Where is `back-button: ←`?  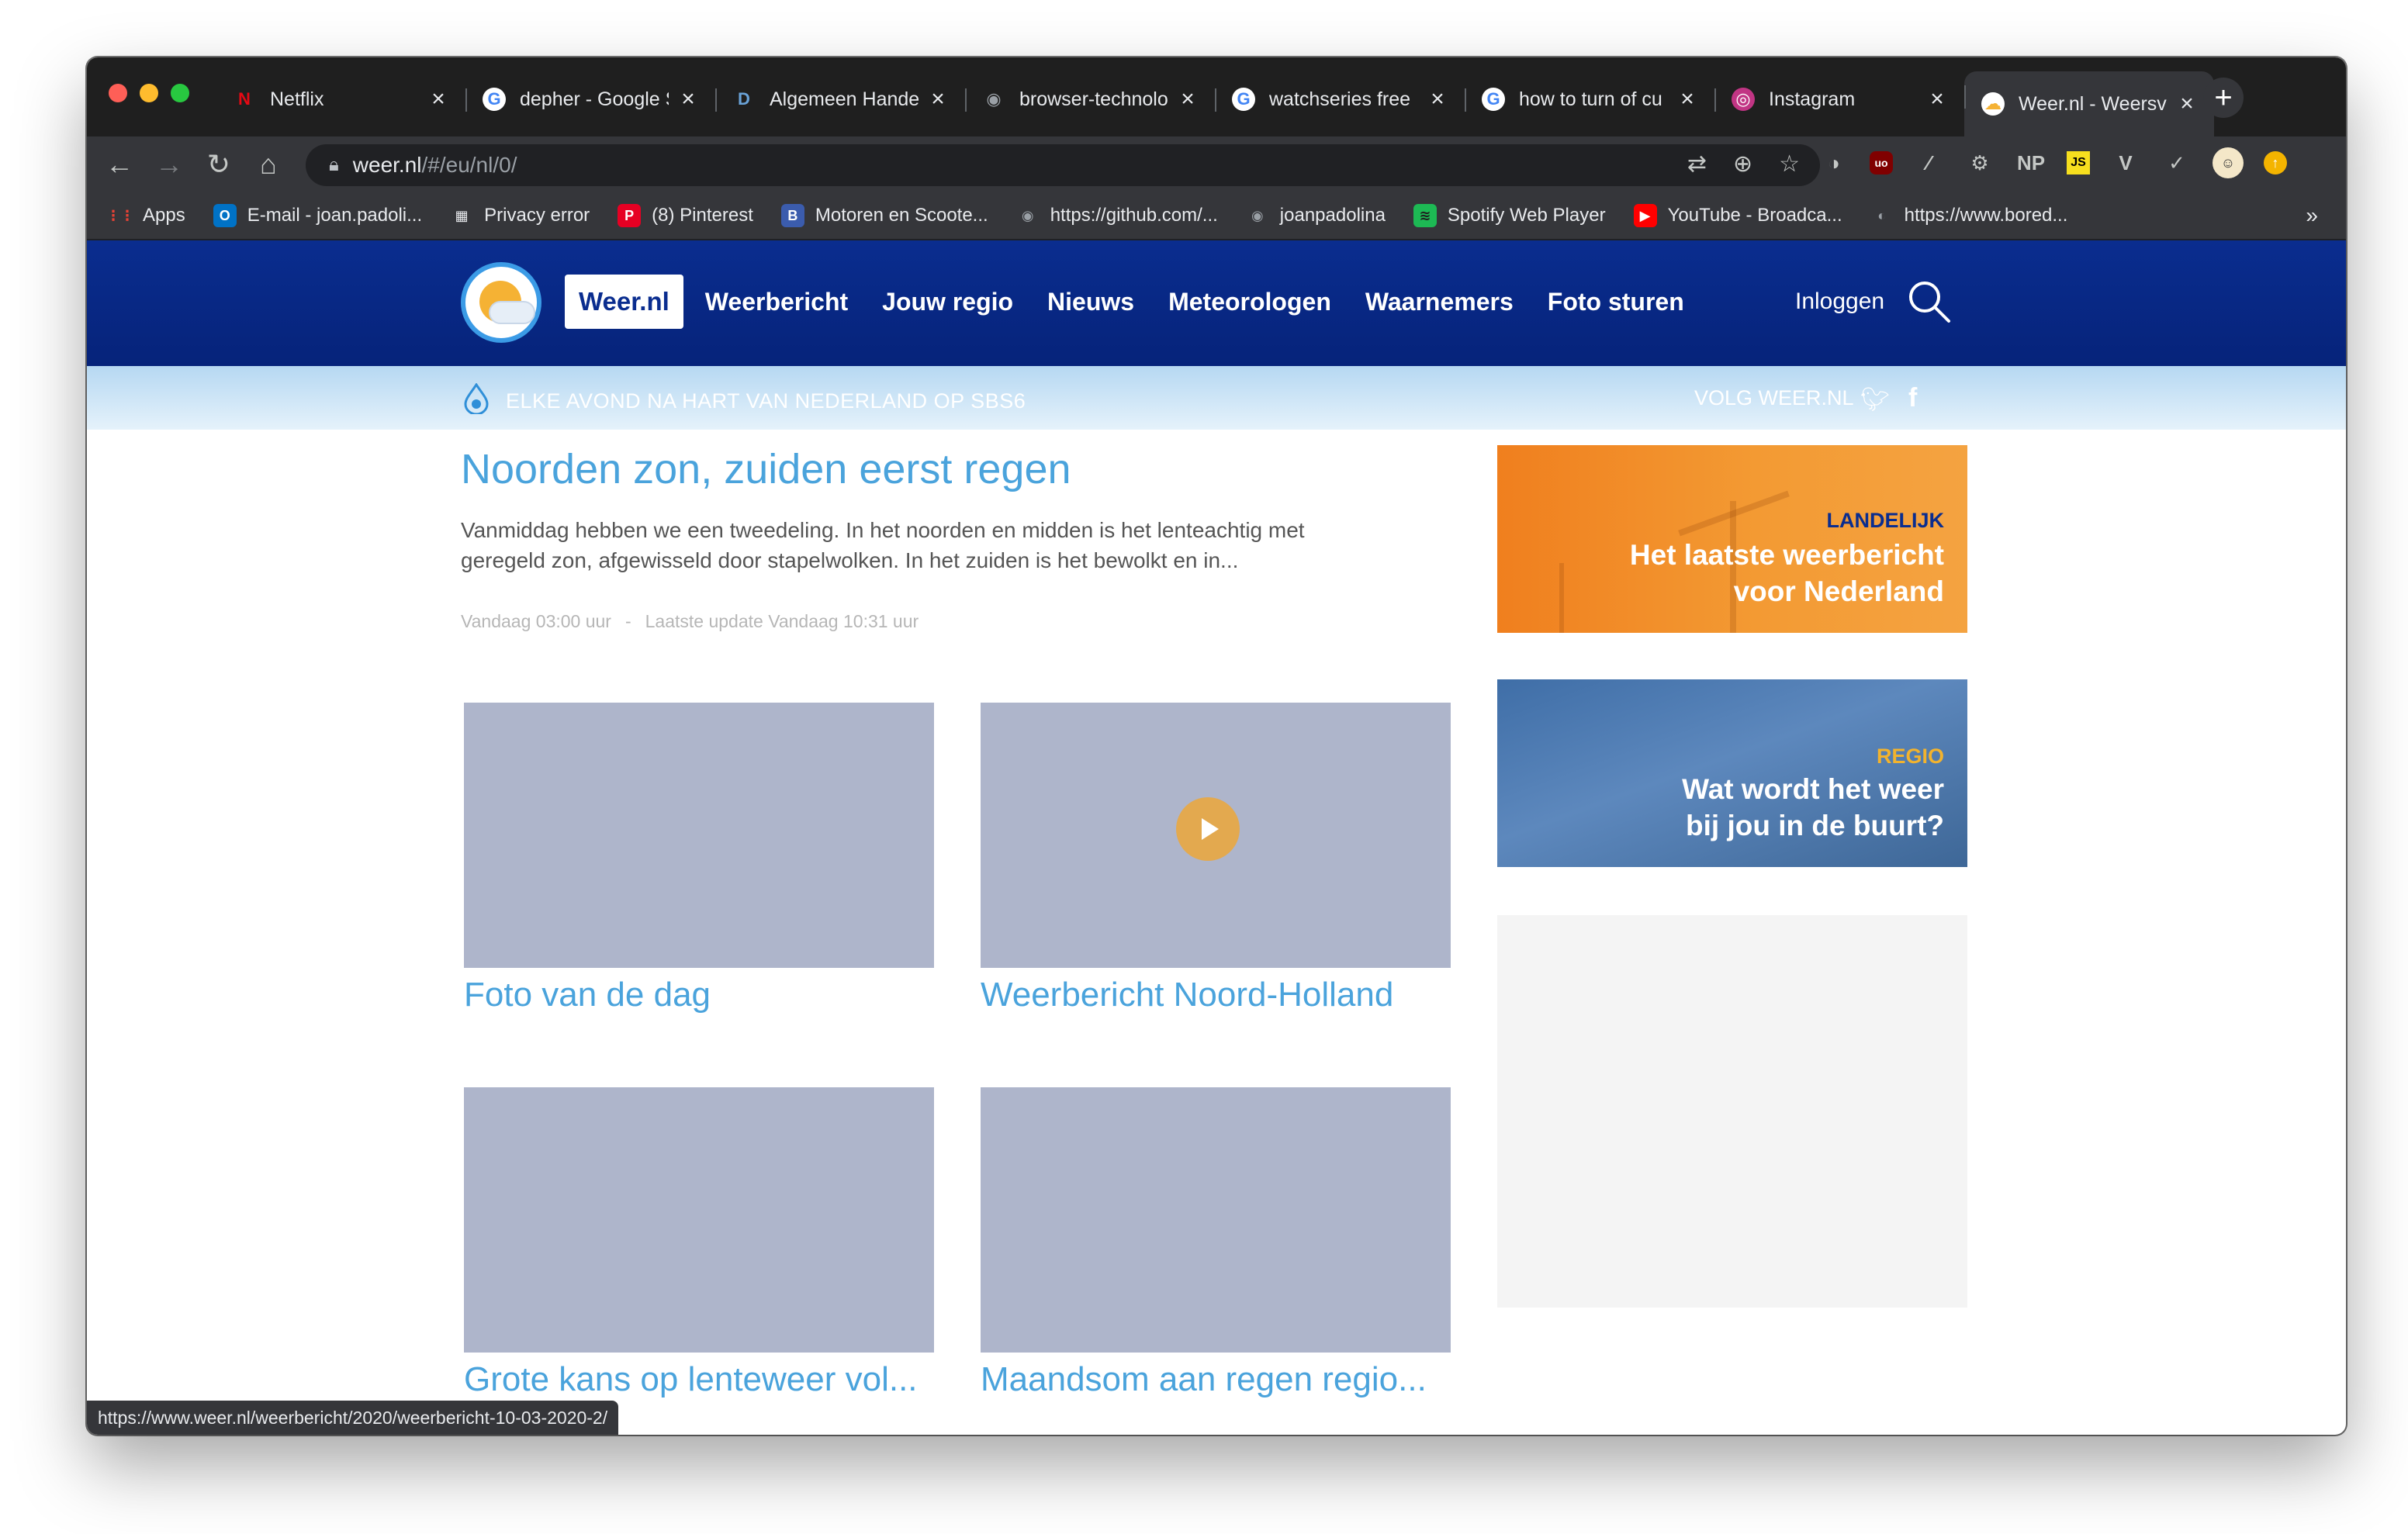
back-button: ← is located at coordinates (119, 164).